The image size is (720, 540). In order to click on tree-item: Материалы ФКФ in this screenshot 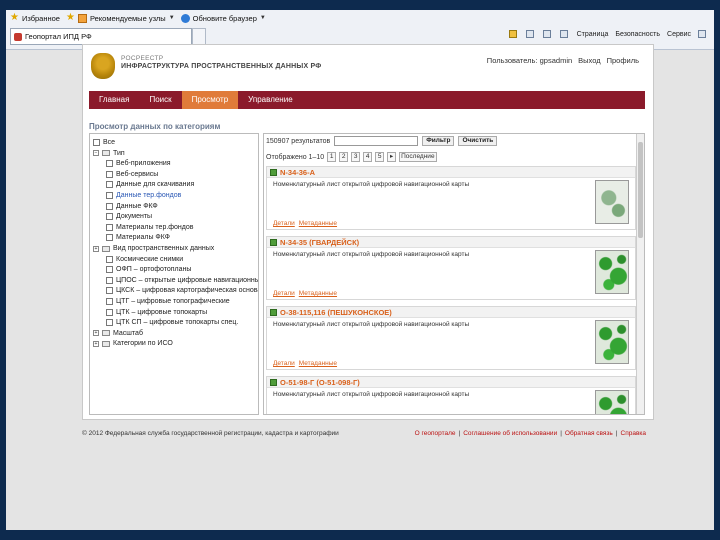, I will do `click(138, 237)`.